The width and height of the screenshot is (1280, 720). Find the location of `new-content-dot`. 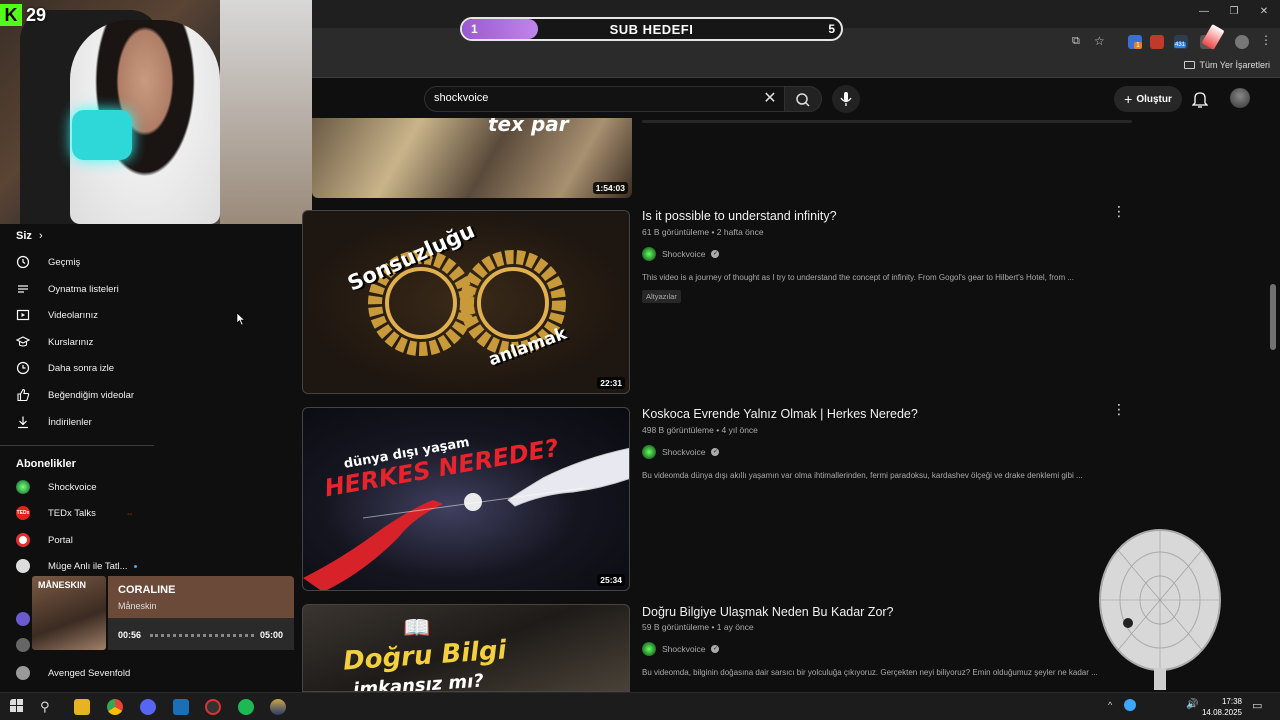

new-content-dot is located at coordinates (135, 566).